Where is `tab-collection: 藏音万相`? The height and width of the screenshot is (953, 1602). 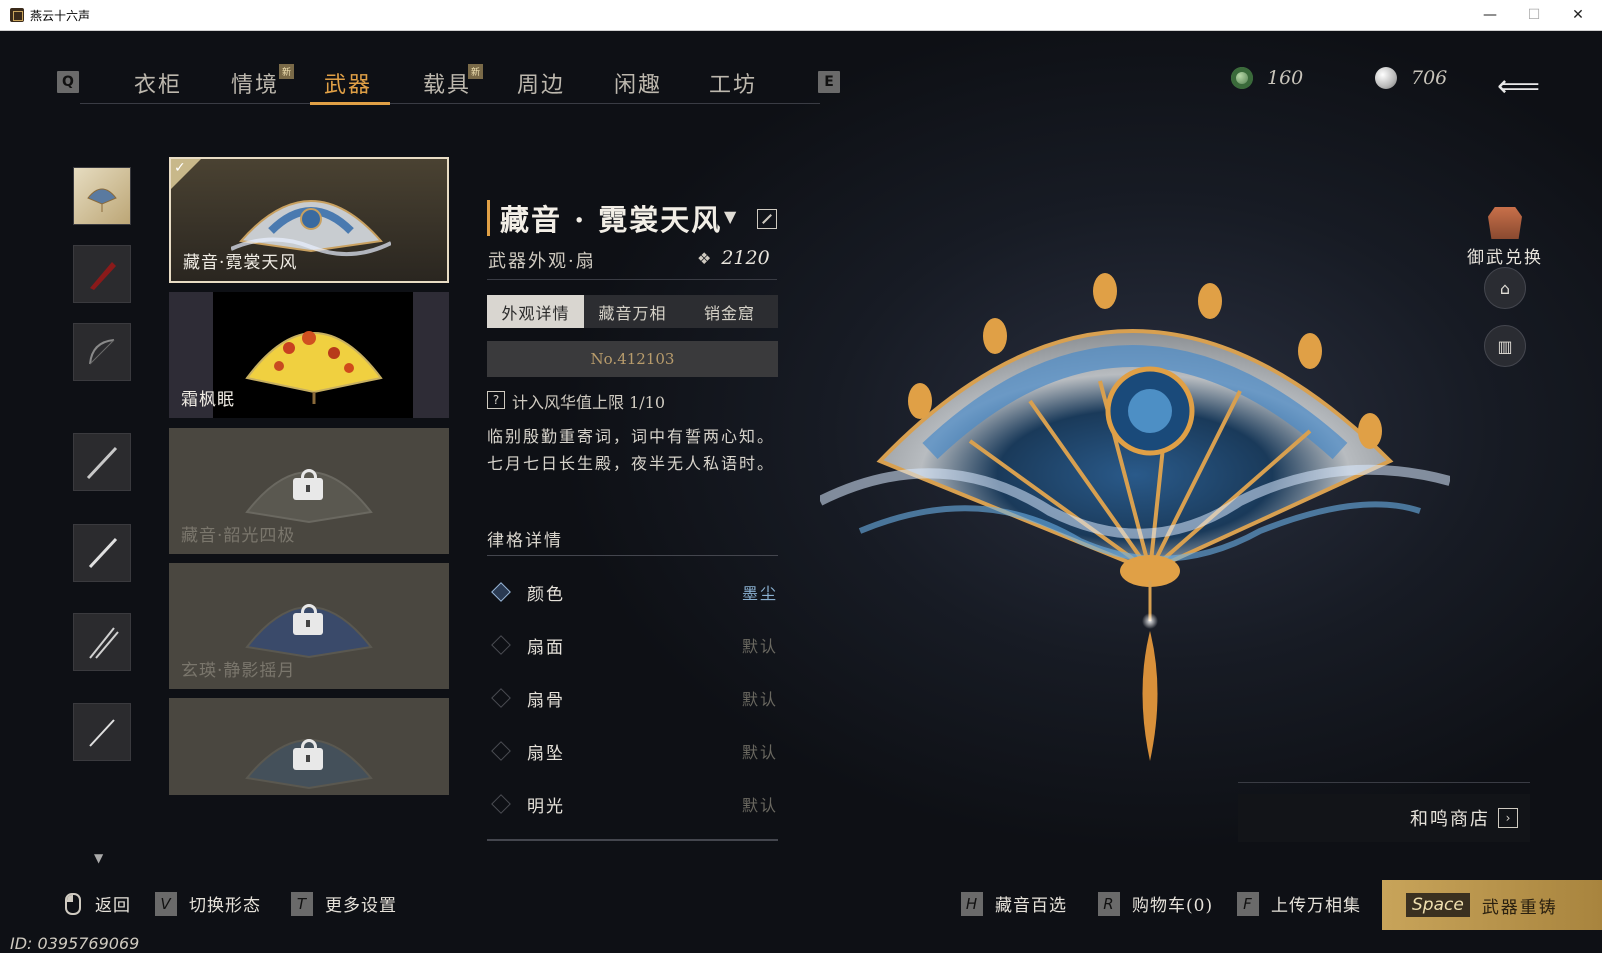 tab-collection: 藏音万相 is located at coordinates (632, 311).